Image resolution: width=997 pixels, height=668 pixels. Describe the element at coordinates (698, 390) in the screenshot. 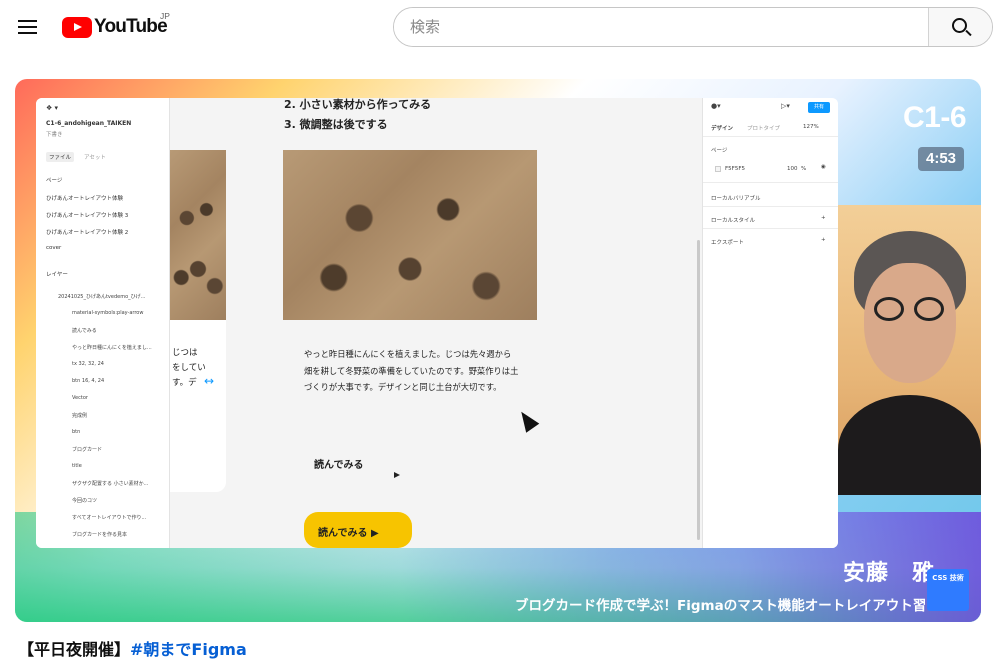

I see `canvas-scrollbar` at that location.